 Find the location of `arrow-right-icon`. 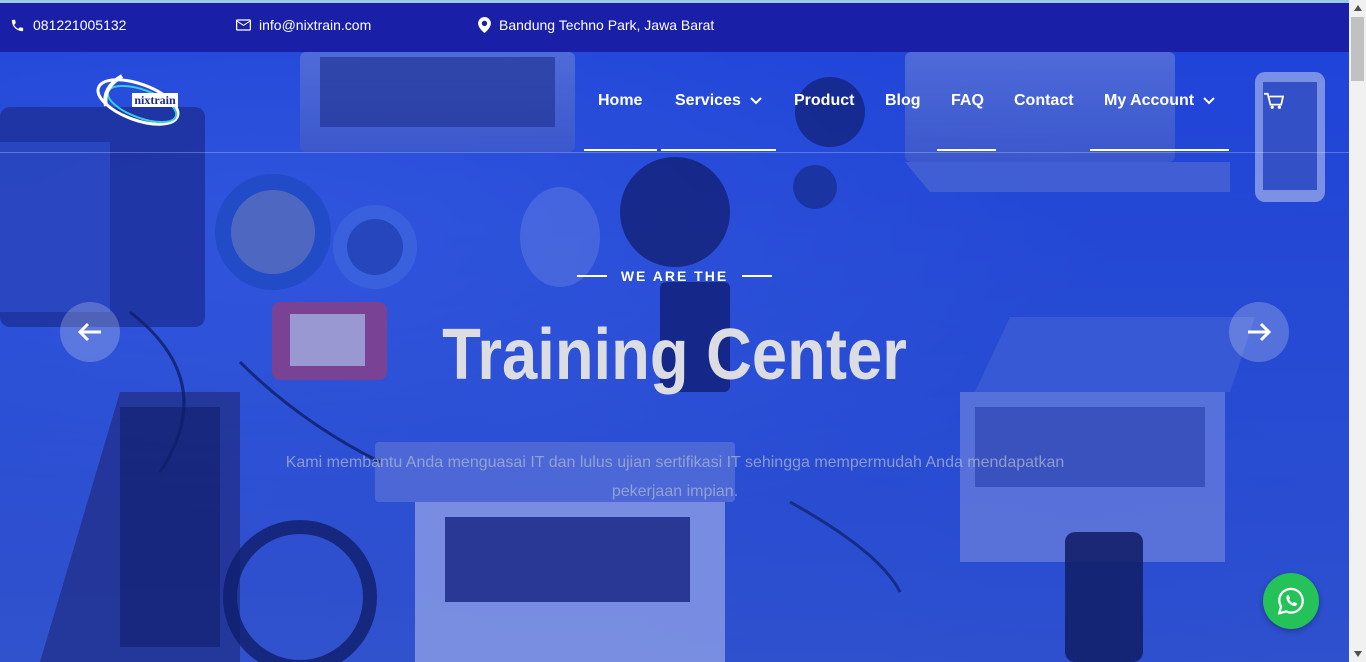

arrow-right-icon is located at coordinates (1260, 332).